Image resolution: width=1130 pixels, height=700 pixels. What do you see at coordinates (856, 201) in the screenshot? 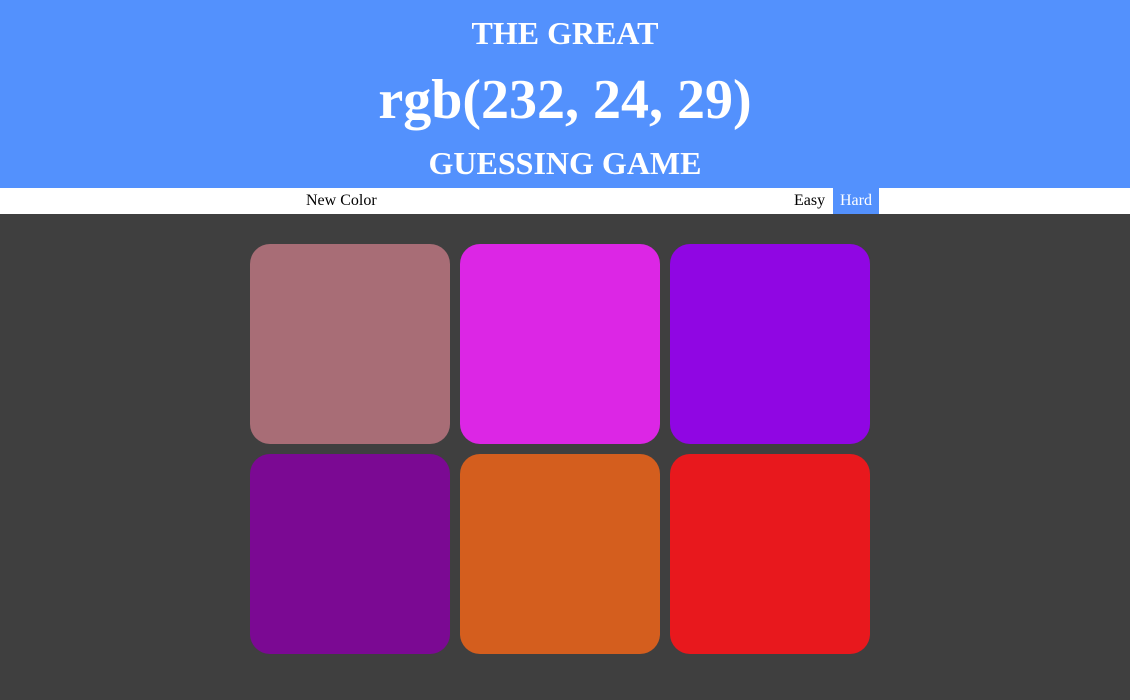
I see `hard-mode-button: Hard` at bounding box center [856, 201].